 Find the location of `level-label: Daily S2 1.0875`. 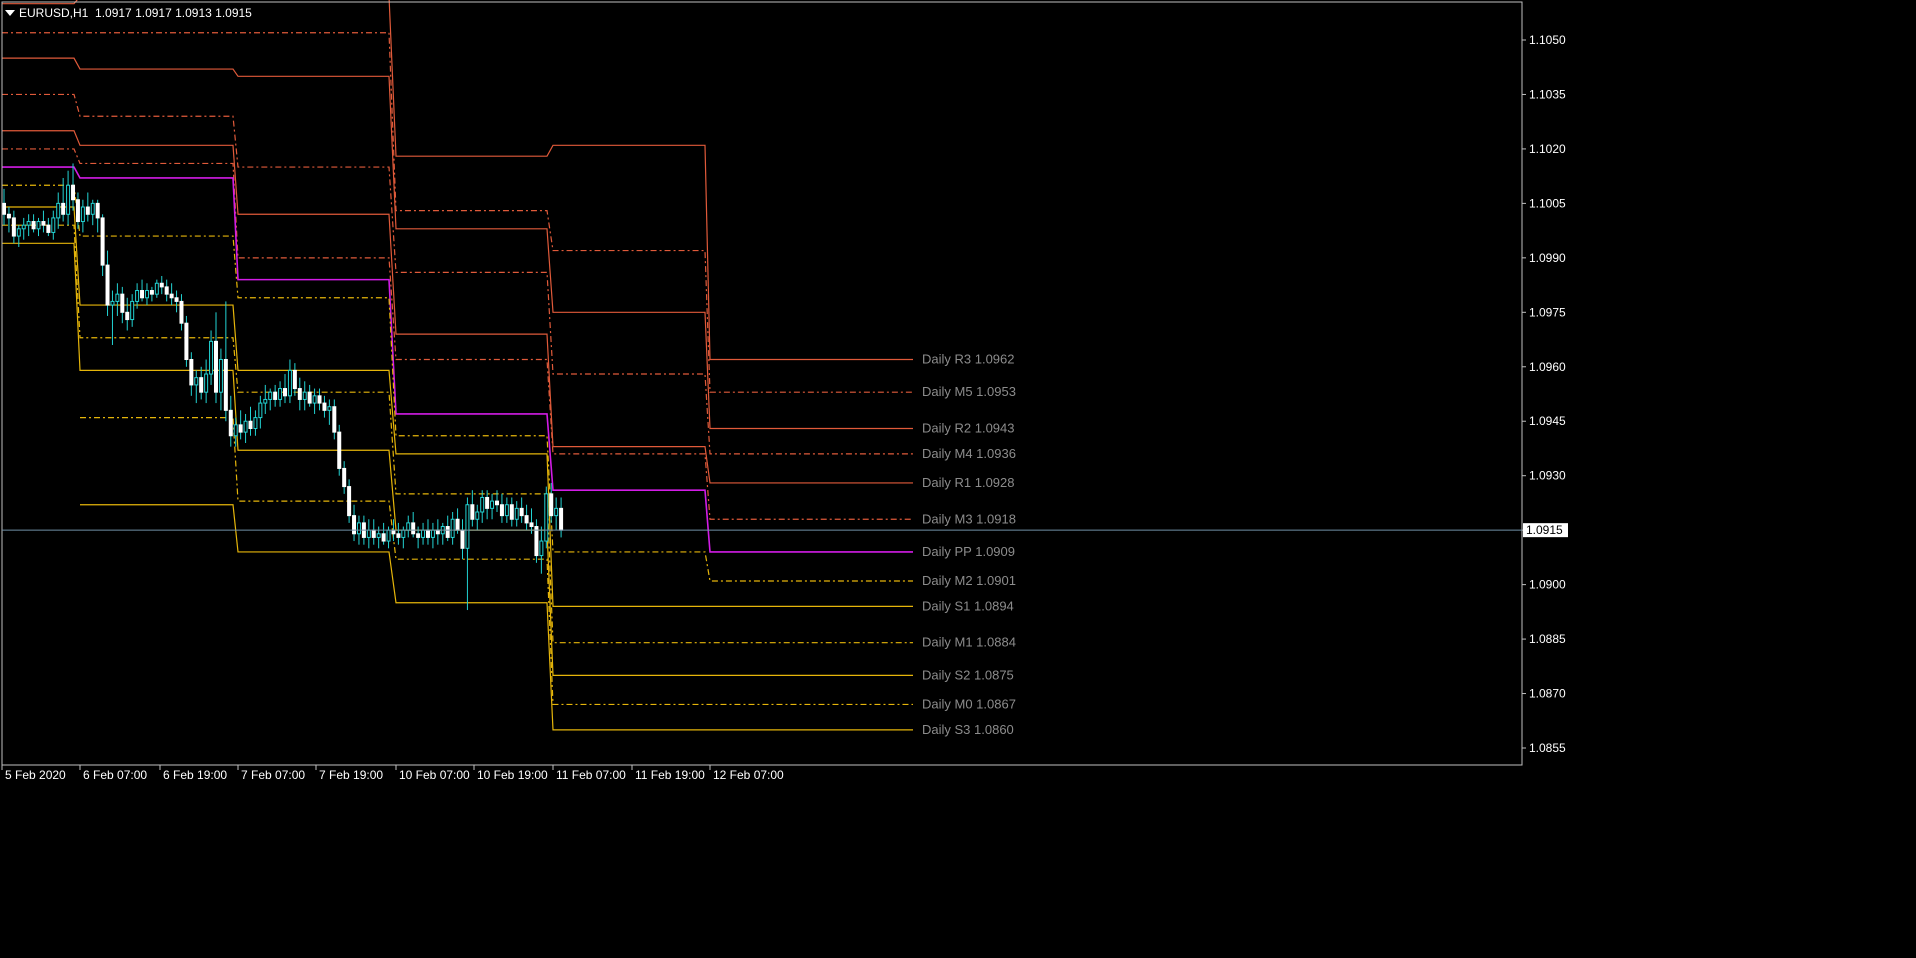

level-label: Daily S2 1.0875 is located at coordinates (968, 674).